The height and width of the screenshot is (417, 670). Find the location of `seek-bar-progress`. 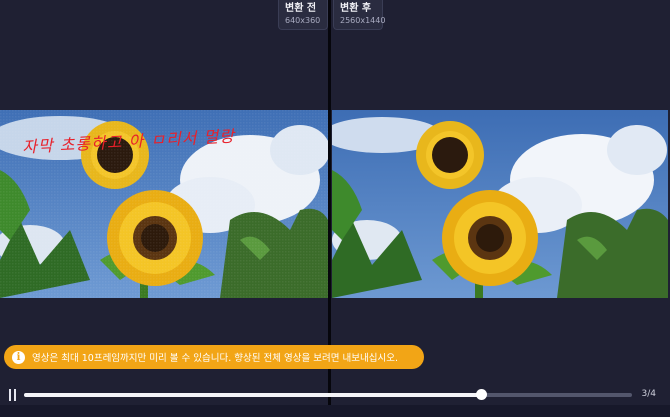

seek-bar-progress is located at coordinates (253, 395).